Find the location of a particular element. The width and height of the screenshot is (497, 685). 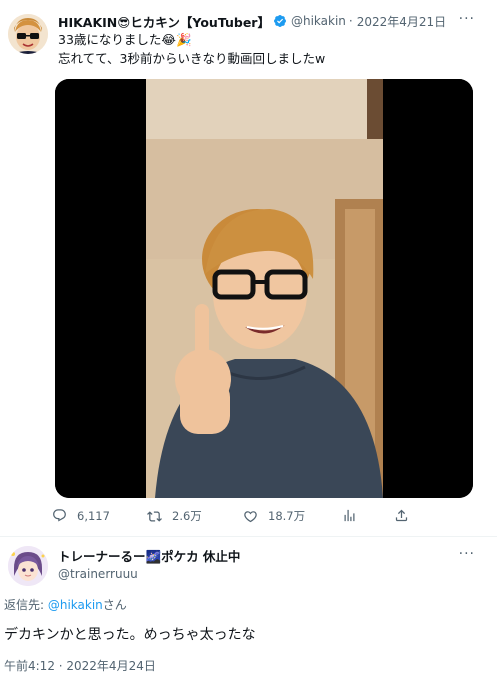

retweet-count: 2.6万 is located at coordinates (187, 516).